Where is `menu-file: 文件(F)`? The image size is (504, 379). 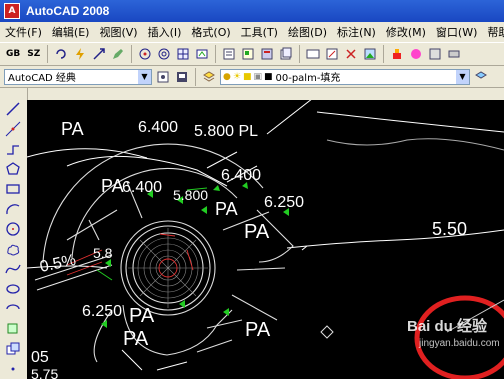
menu-file: 文件(F) is located at coordinates (23, 32).